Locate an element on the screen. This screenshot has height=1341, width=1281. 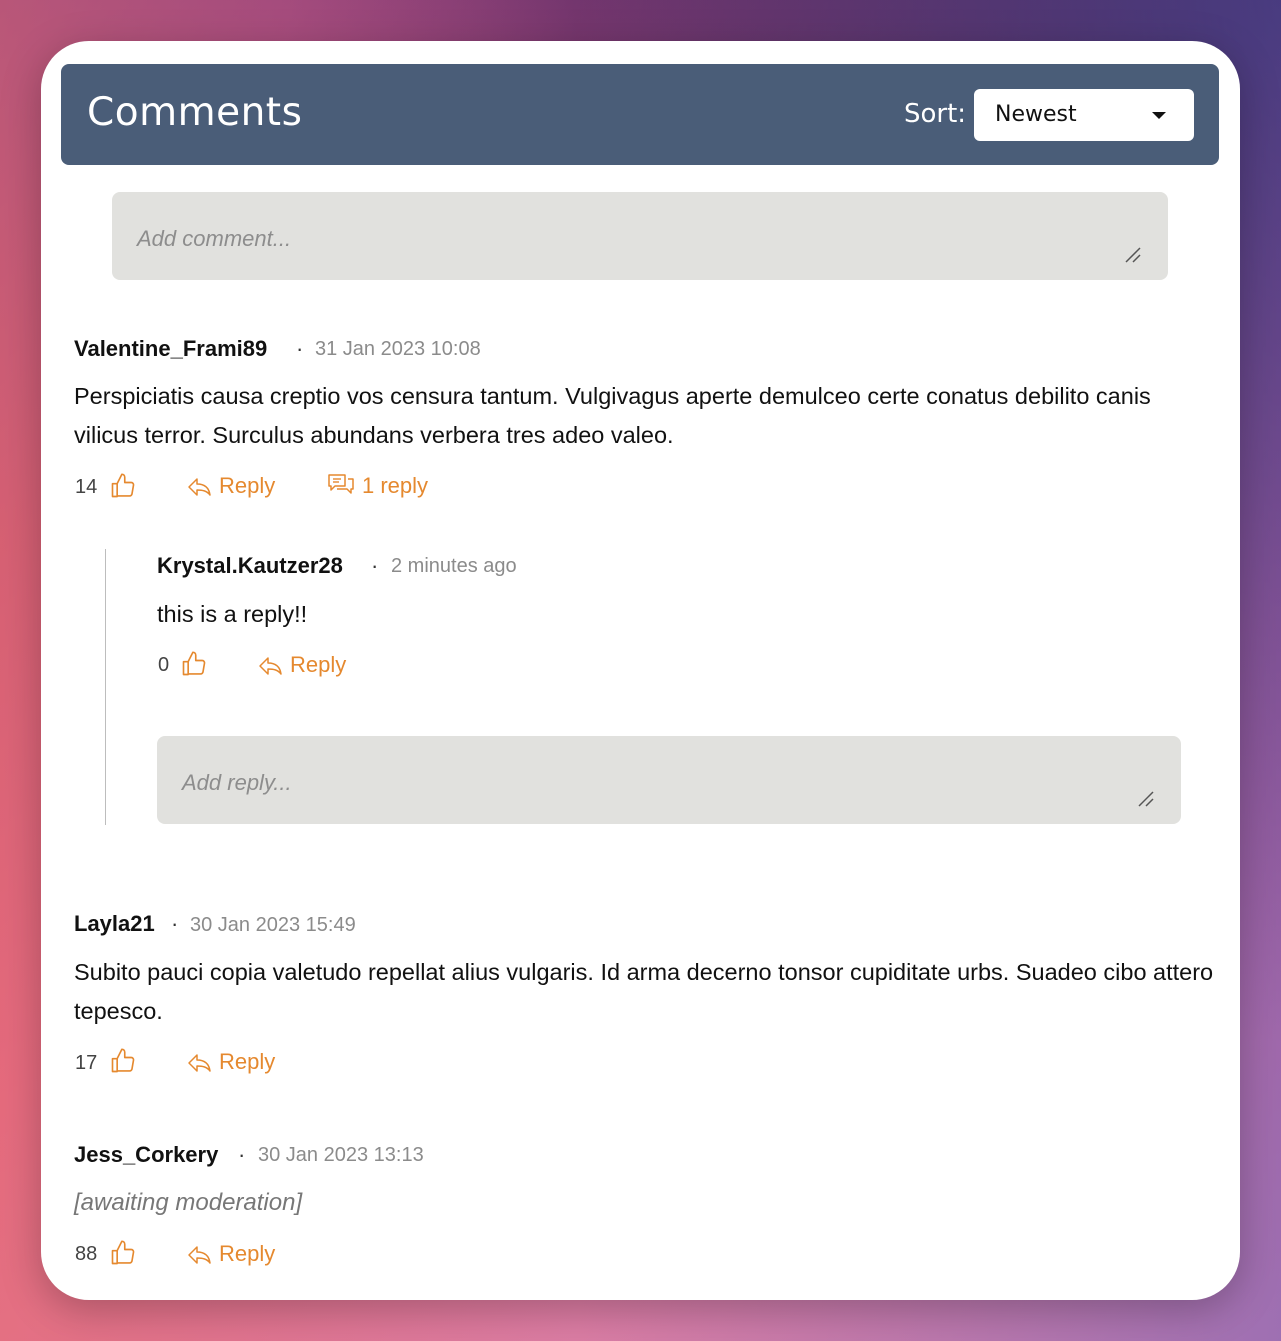
show-replies-label: 1 reply is located at coordinates (395, 485).